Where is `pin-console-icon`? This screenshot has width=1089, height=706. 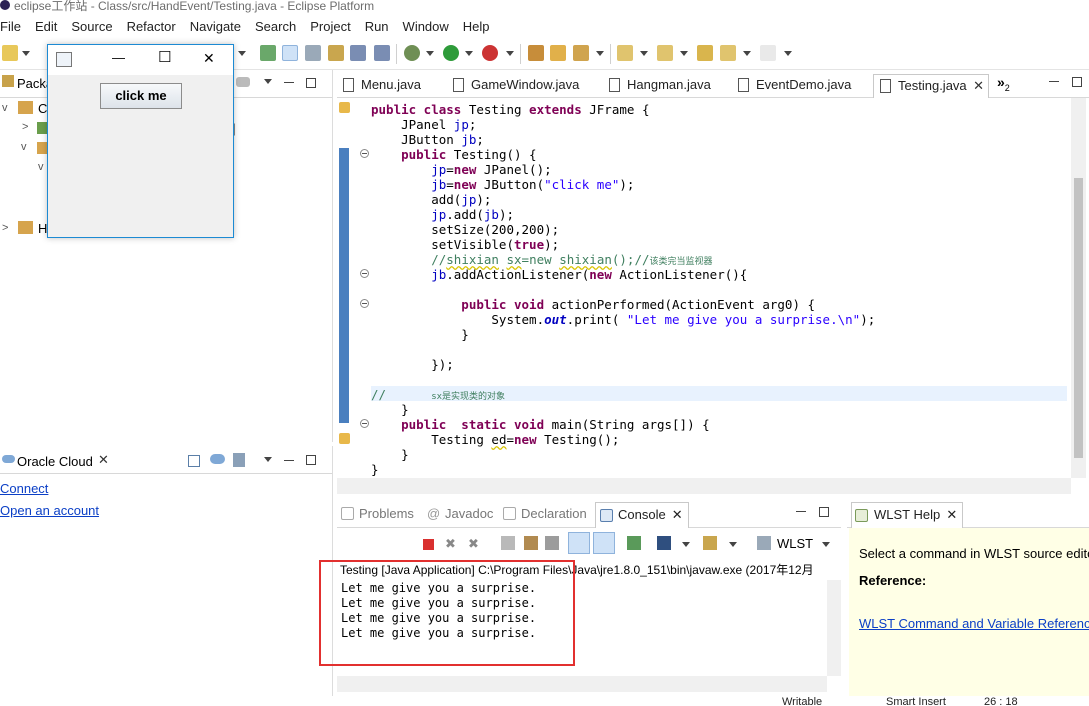 pin-console-icon is located at coordinates (634, 543).